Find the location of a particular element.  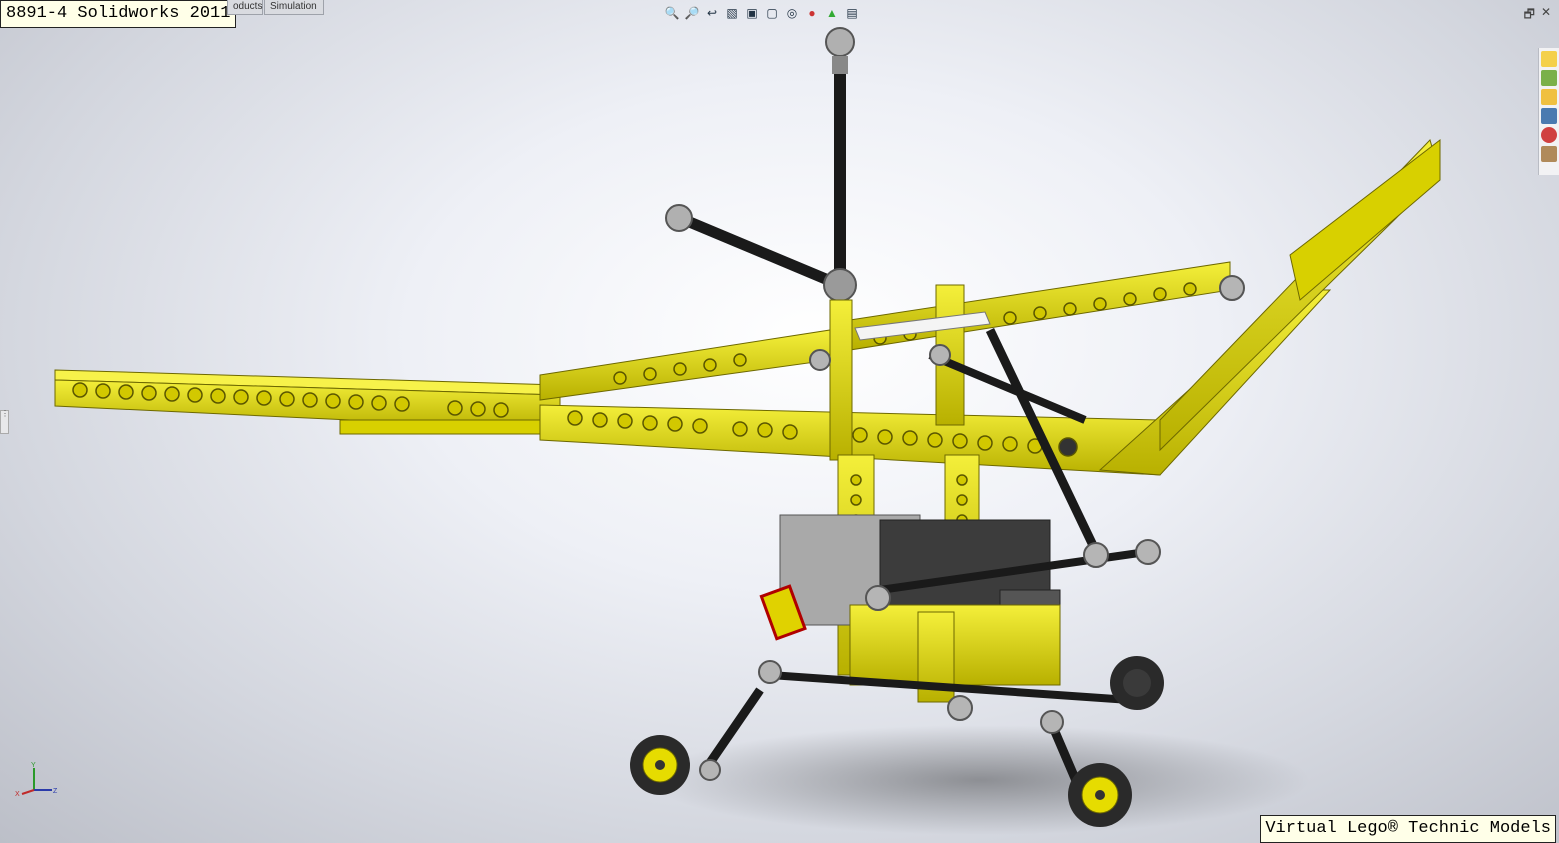

design-library-icon is located at coordinates (1549, 78).